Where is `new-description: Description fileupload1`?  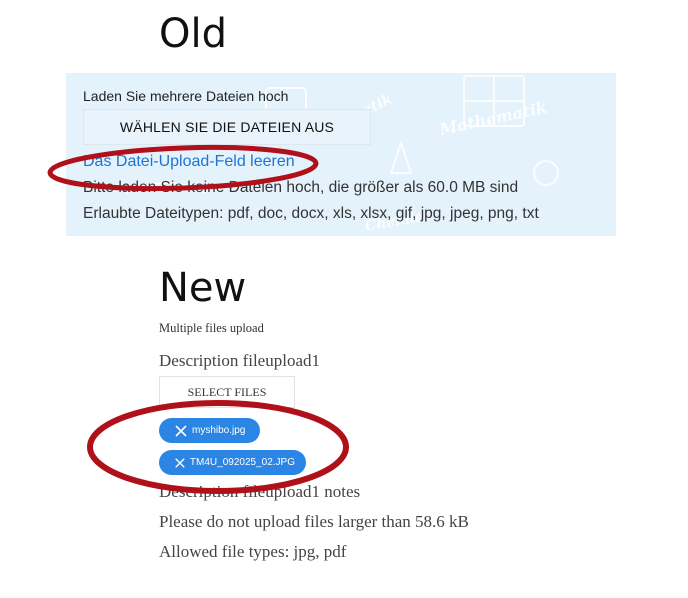 new-description: Description fileupload1 is located at coordinates (239, 360).